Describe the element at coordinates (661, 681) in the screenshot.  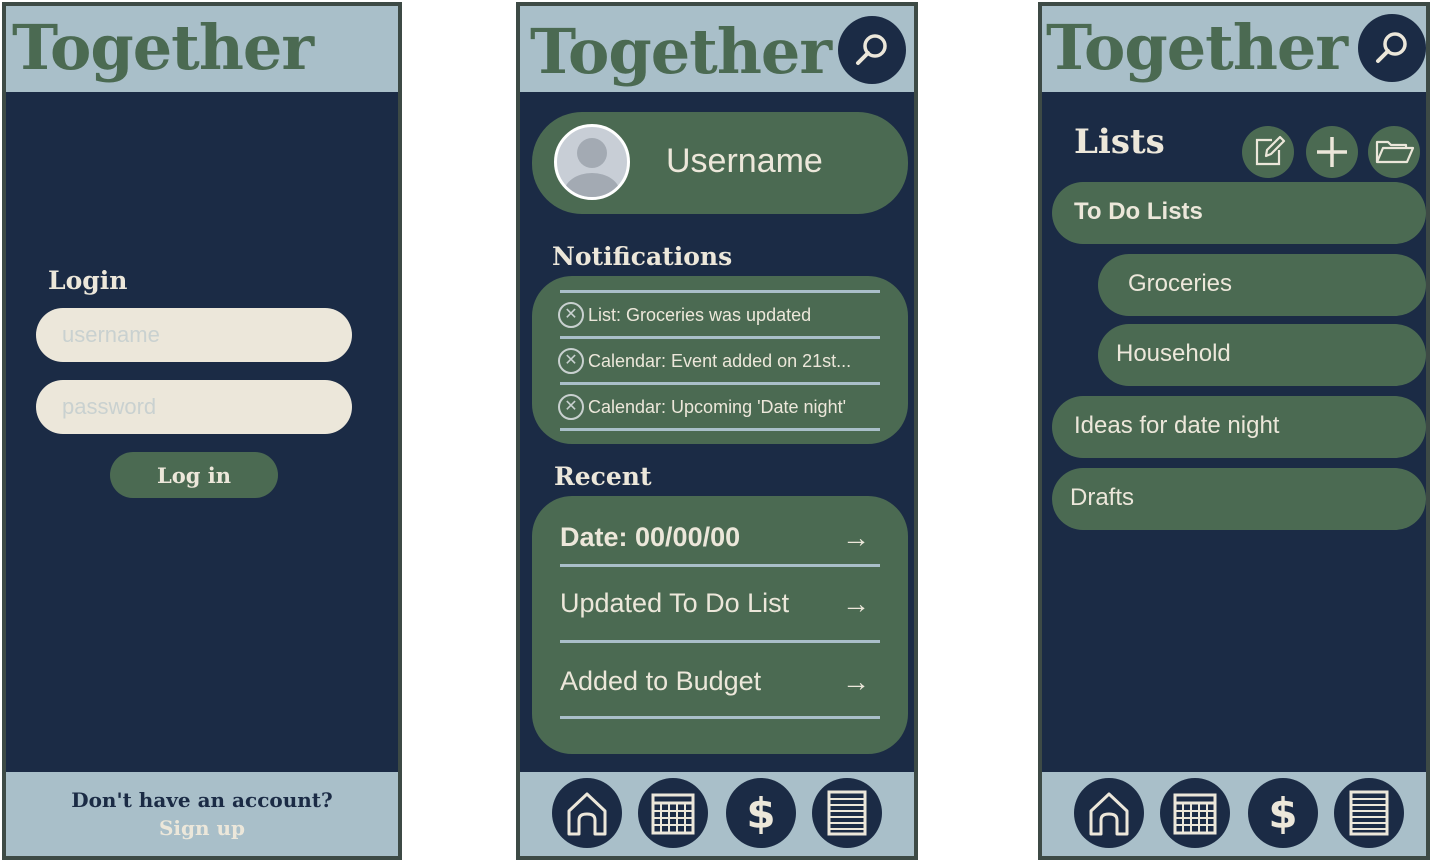
I see `recent-item-label: Added to Budget` at that location.